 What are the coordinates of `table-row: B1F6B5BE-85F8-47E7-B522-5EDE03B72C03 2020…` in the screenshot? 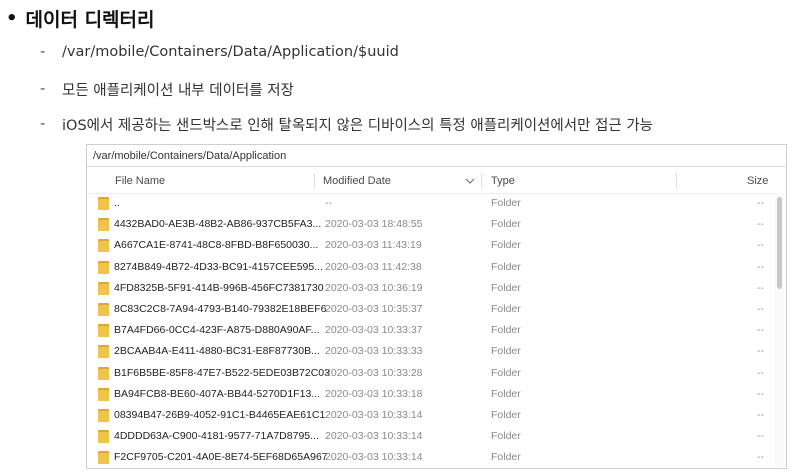 It's located at (431, 373).